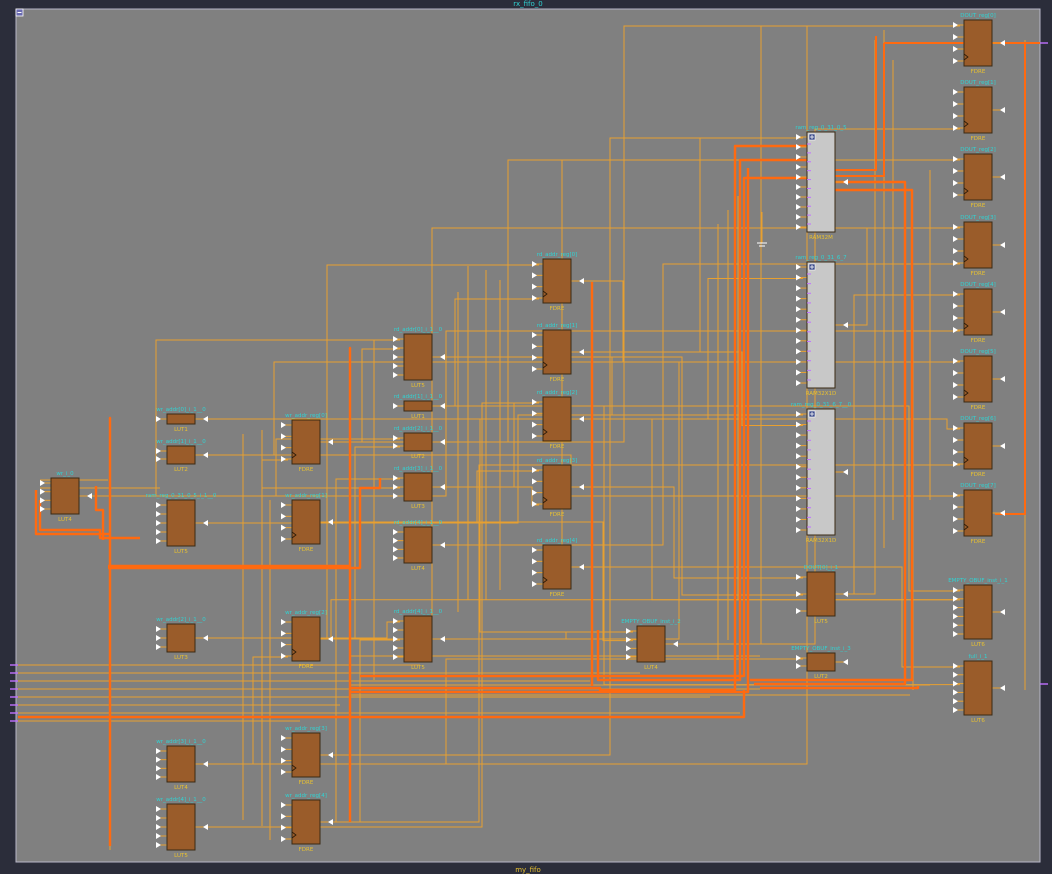  I want to click on cell-instance-label: full_i_1, so click(977, 657).